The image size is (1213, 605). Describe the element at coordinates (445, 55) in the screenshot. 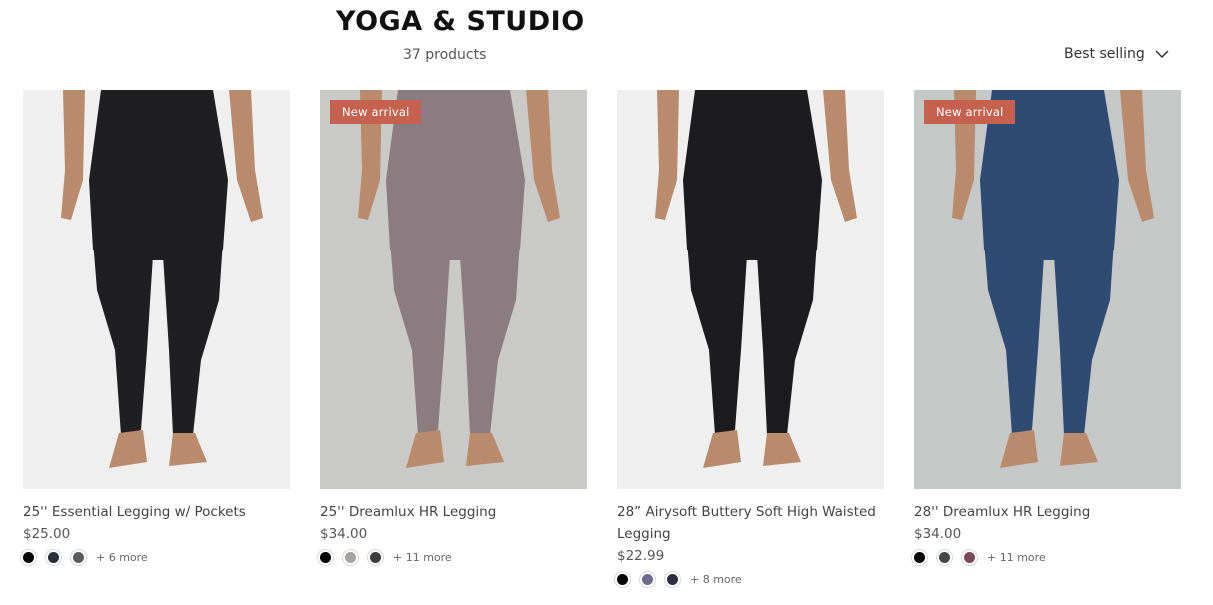

I see `product-count: 37 products` at that location.